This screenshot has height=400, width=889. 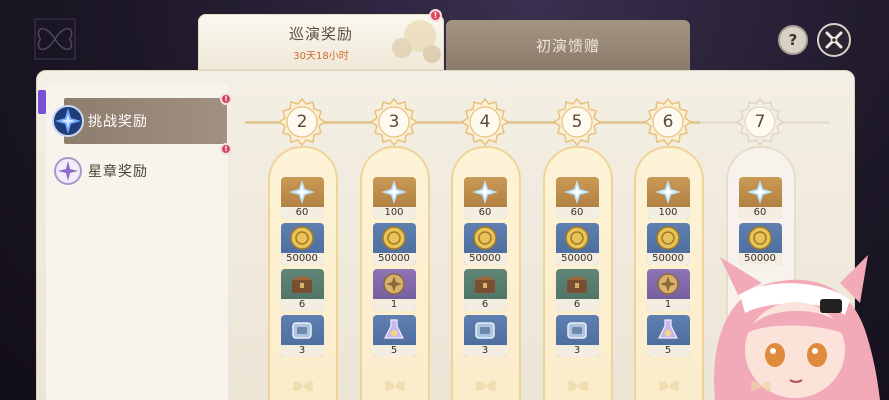 I want to click on sidebar-accent, so click(x=42, y=102).